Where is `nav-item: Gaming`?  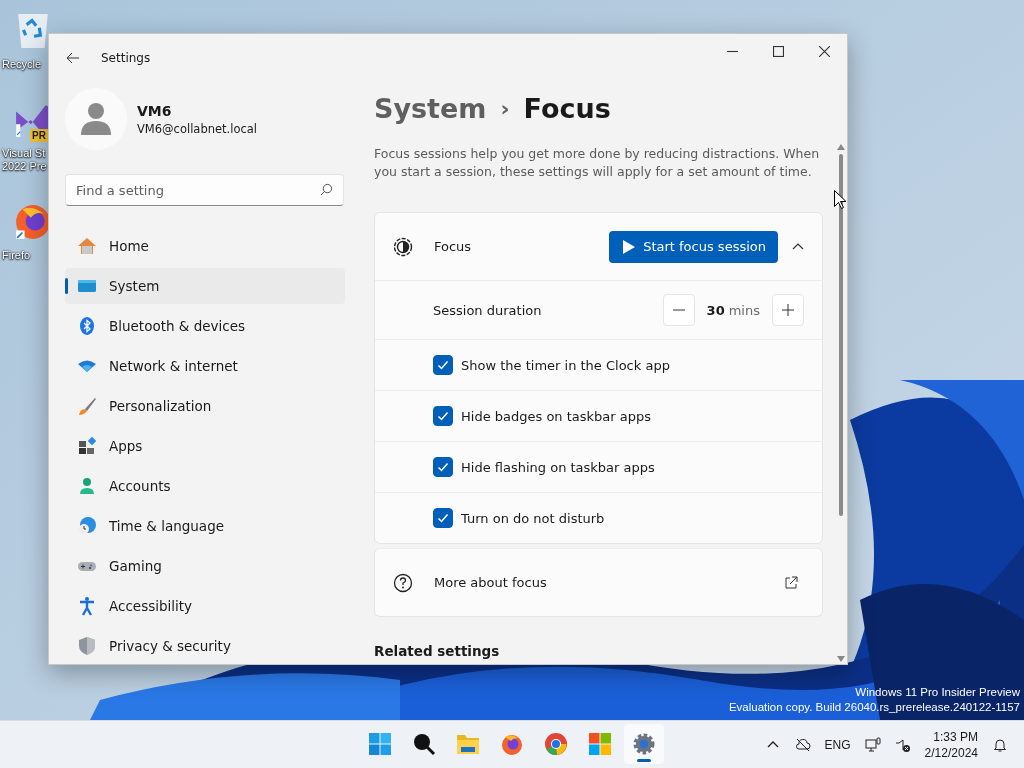 nav-item: Gaming is located at coordinates (205, 566).